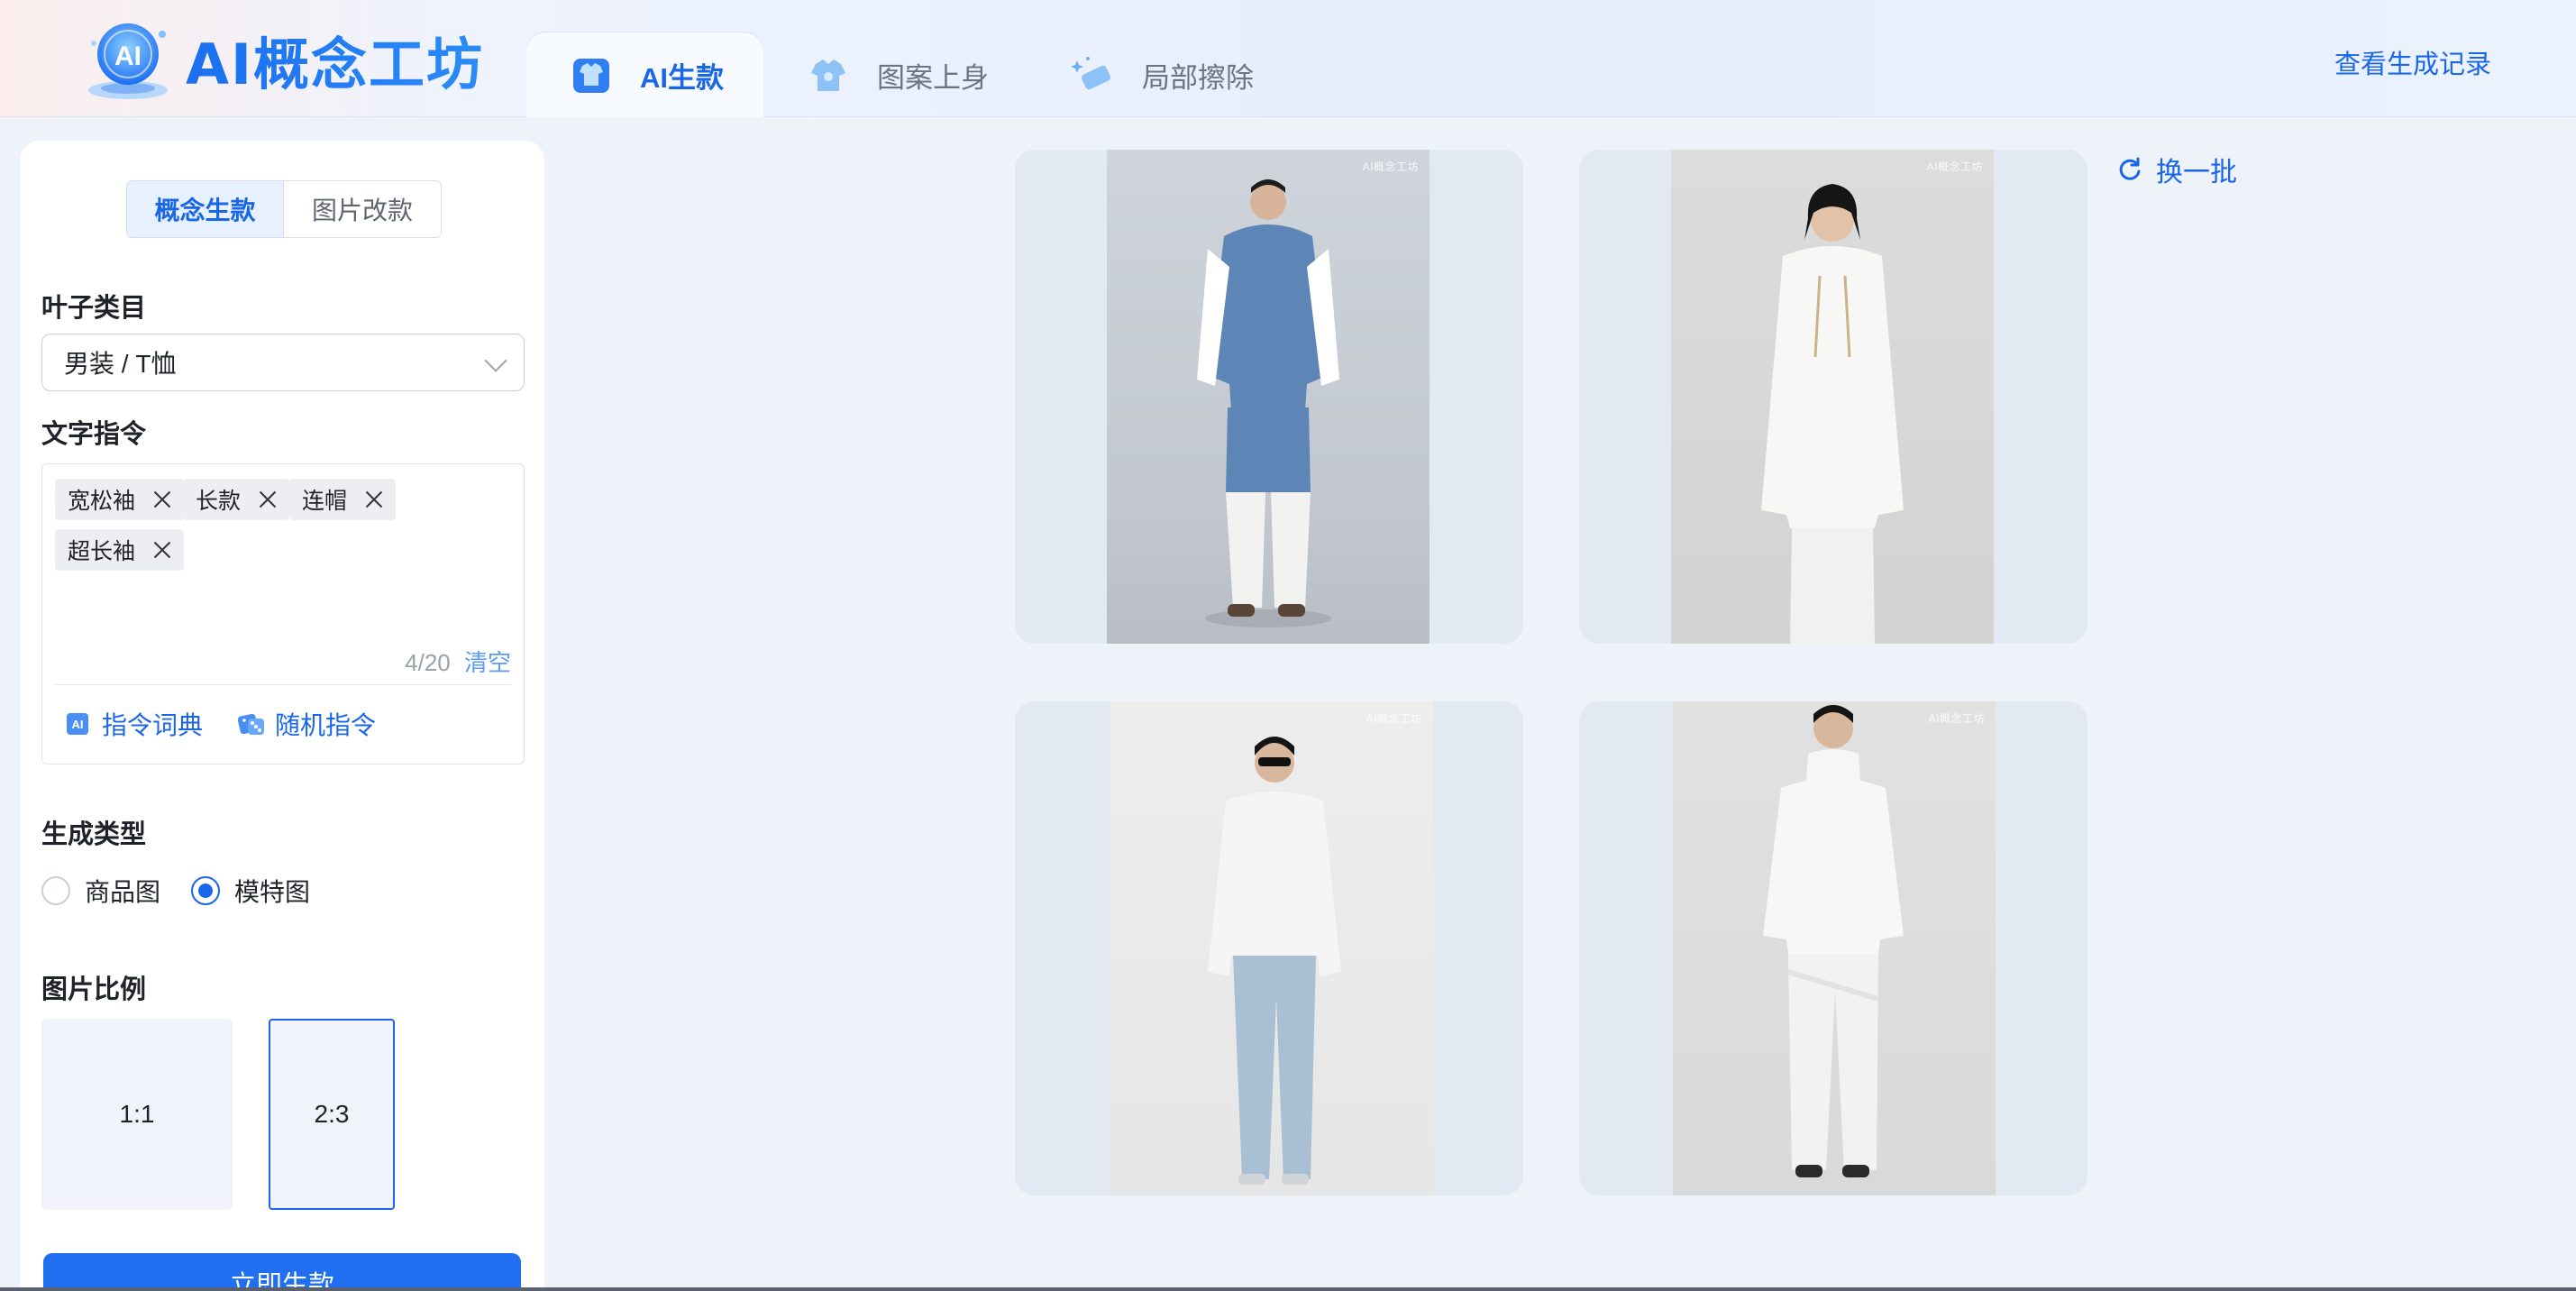 This screenshot has width=2576, height=1291. I want to click on dice-icon, so click(250, 724).